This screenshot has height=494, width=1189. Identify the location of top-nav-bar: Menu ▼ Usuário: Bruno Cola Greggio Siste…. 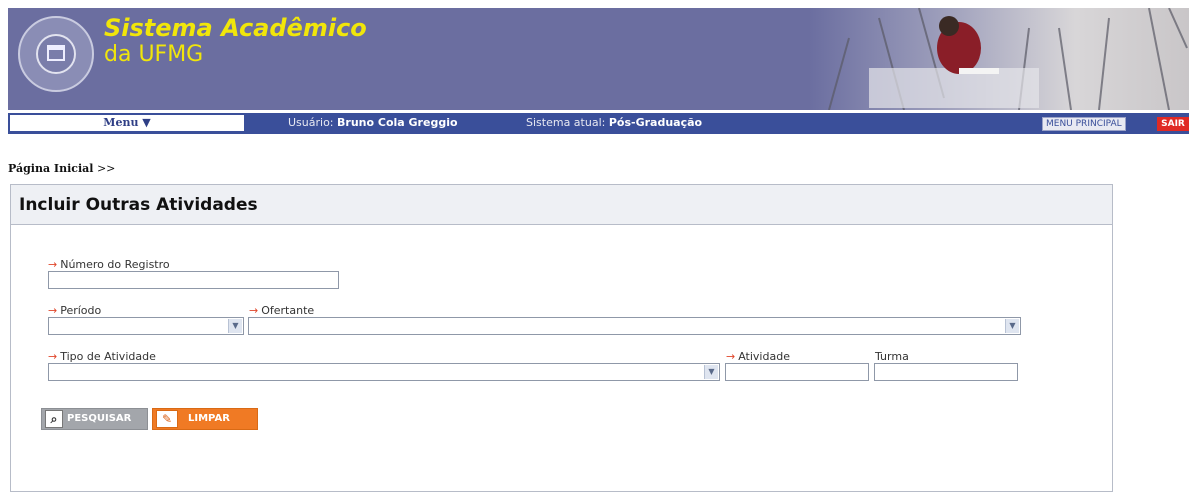
(598, 123).